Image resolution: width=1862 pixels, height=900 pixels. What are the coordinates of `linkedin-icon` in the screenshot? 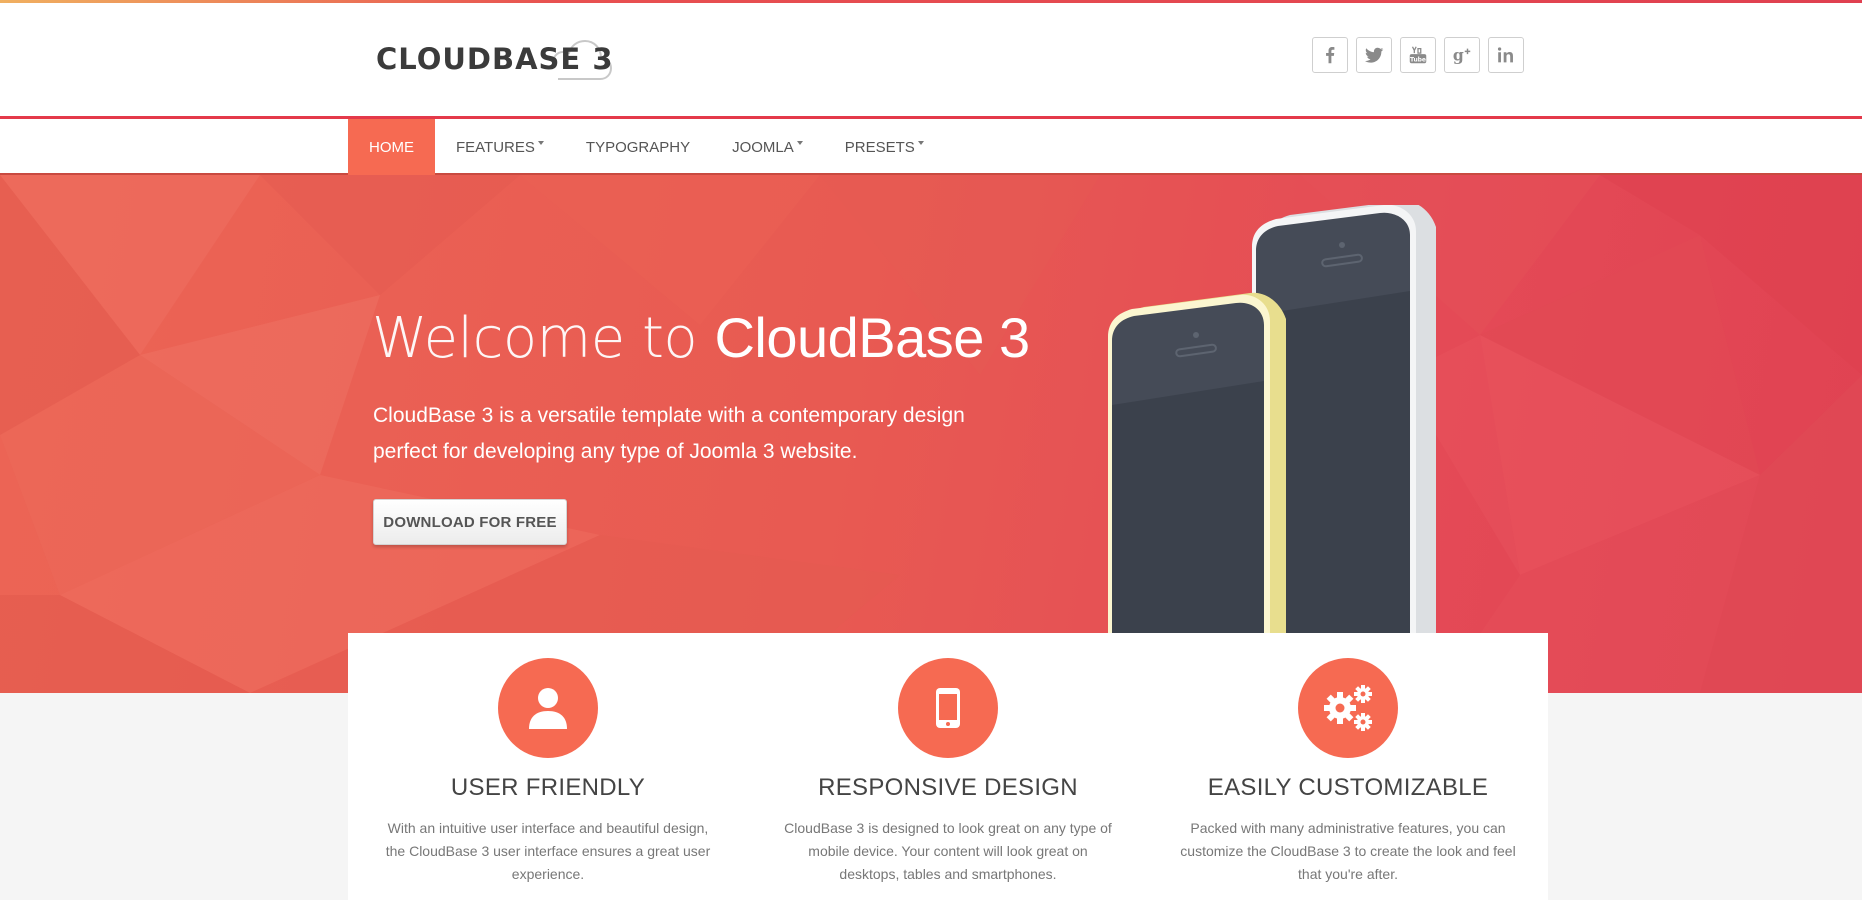 It's located at (1506, 55).